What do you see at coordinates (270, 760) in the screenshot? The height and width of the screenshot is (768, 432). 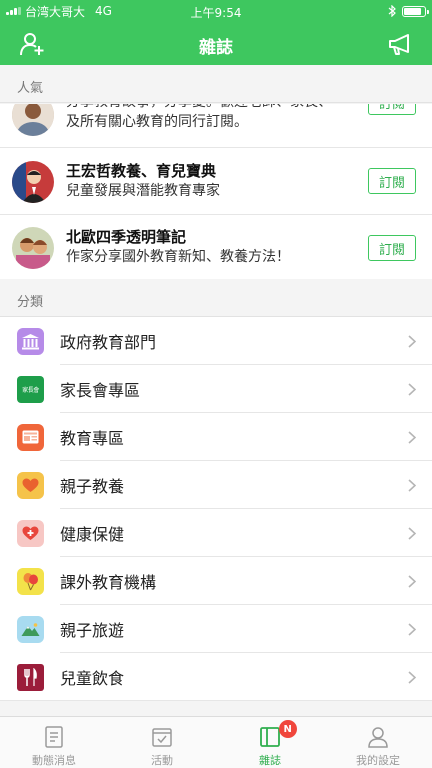 I see `tab-label: 雜誌` at bounding box center [270, 760].